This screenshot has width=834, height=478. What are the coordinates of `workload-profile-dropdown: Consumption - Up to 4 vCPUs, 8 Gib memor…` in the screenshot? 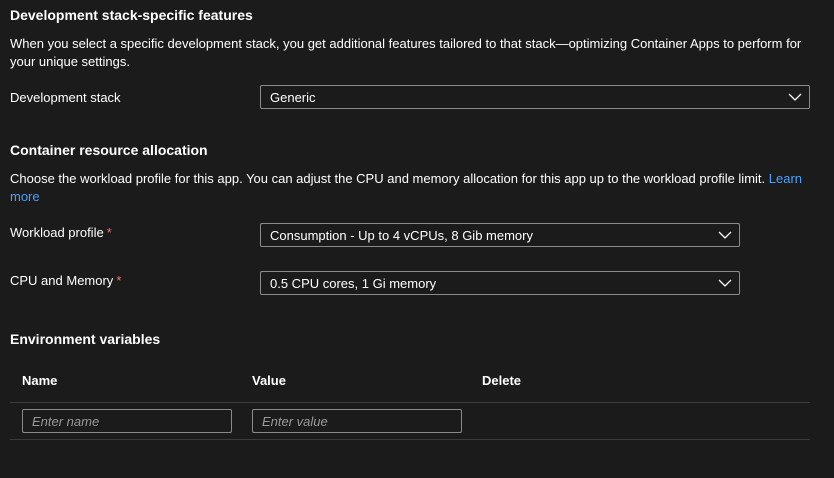 It's located at (500, 235).